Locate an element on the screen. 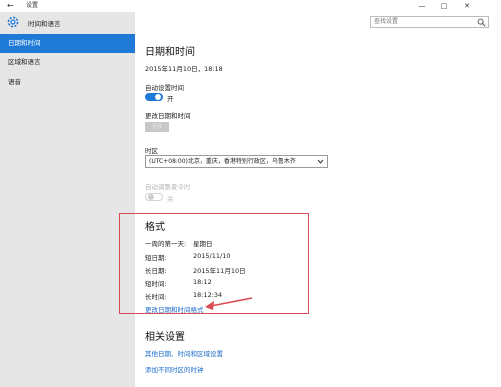 This screenshot has height=387, width=501. change-datetime-button: 更改 is located at coordinates (157, 127).